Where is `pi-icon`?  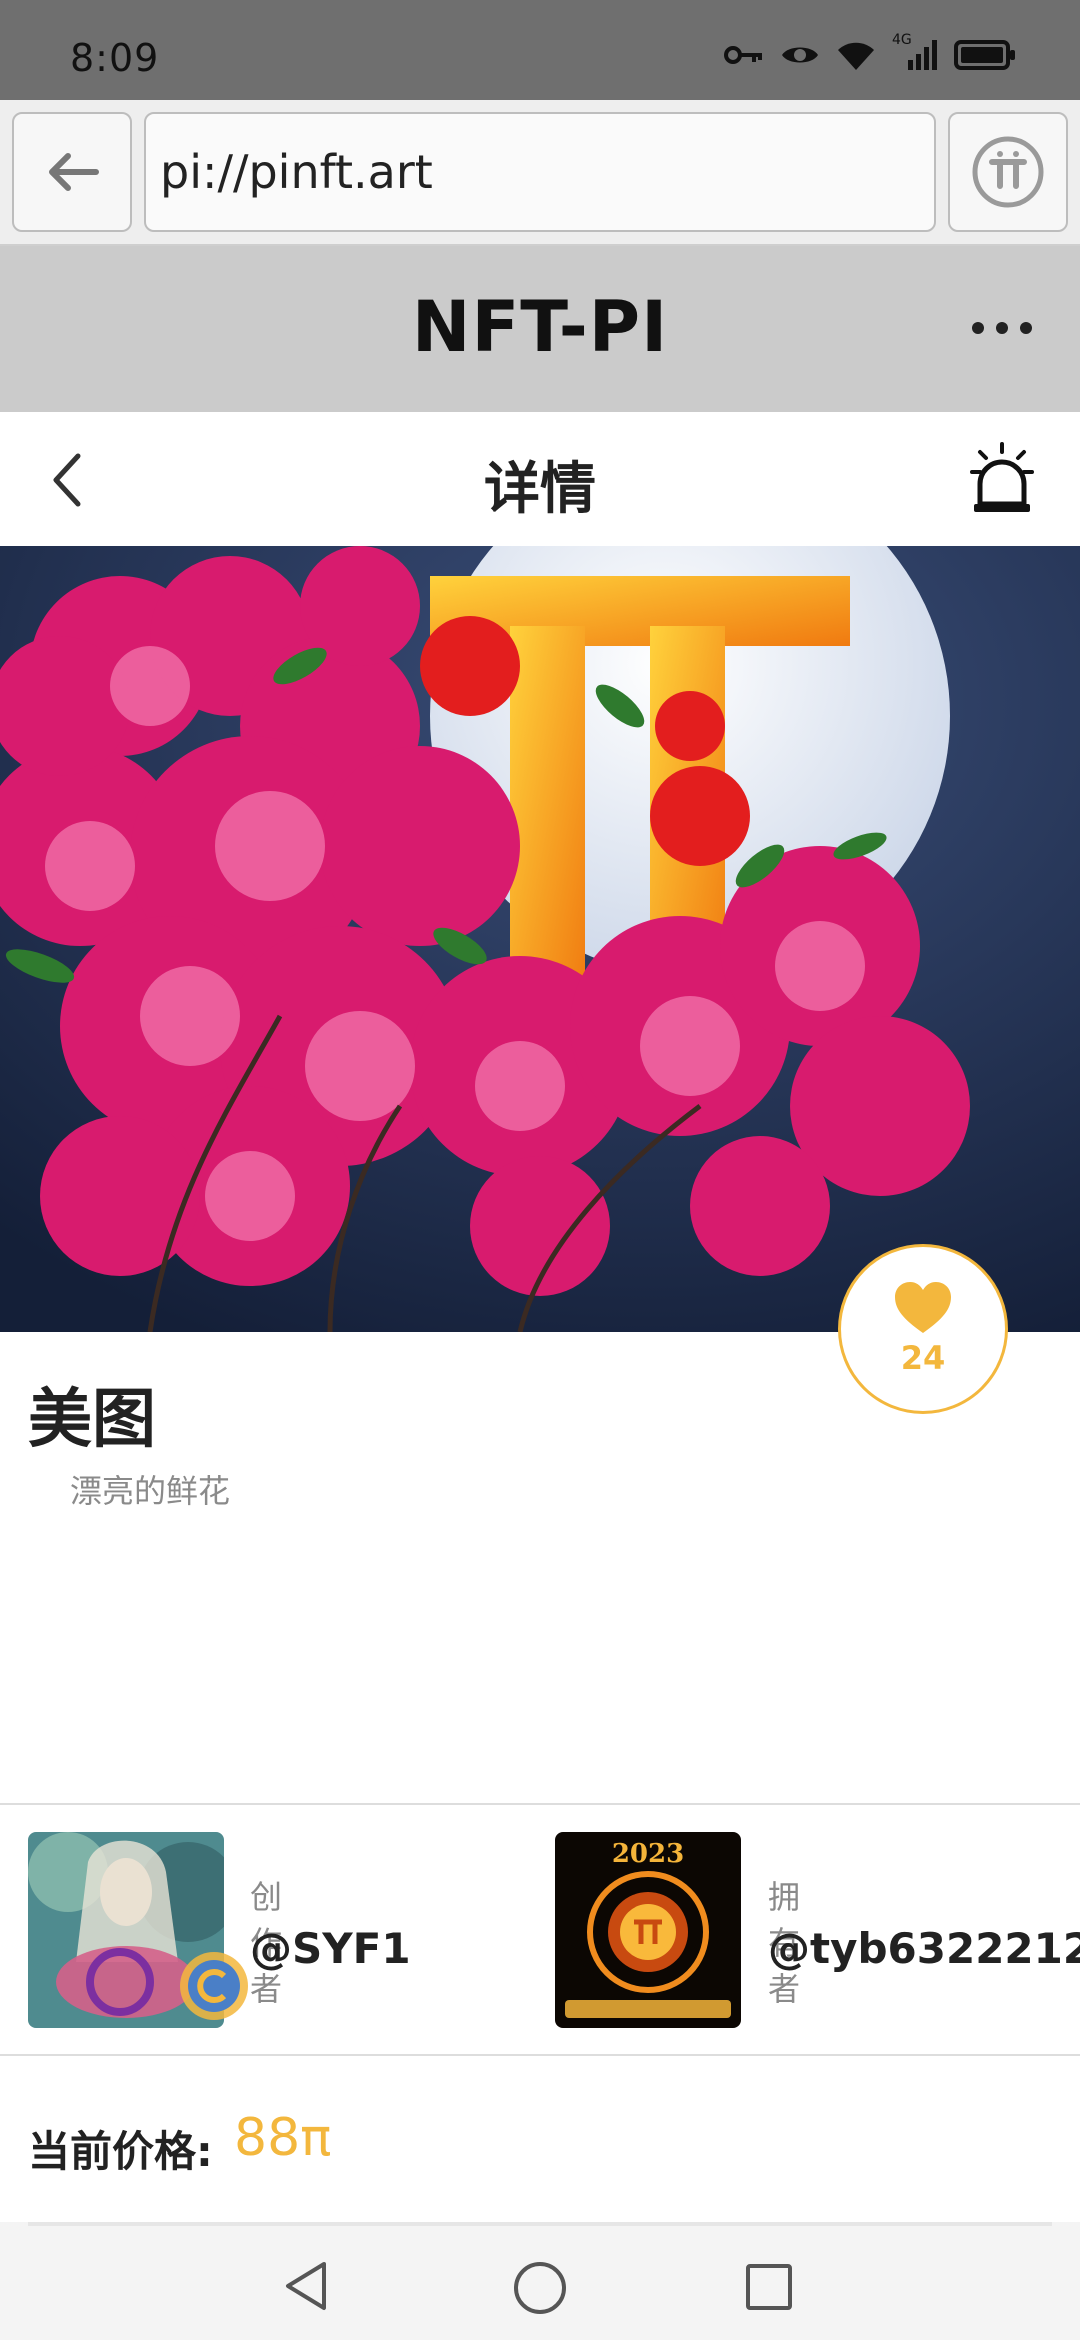 pi-icon is located at coordinates (1008, 172).